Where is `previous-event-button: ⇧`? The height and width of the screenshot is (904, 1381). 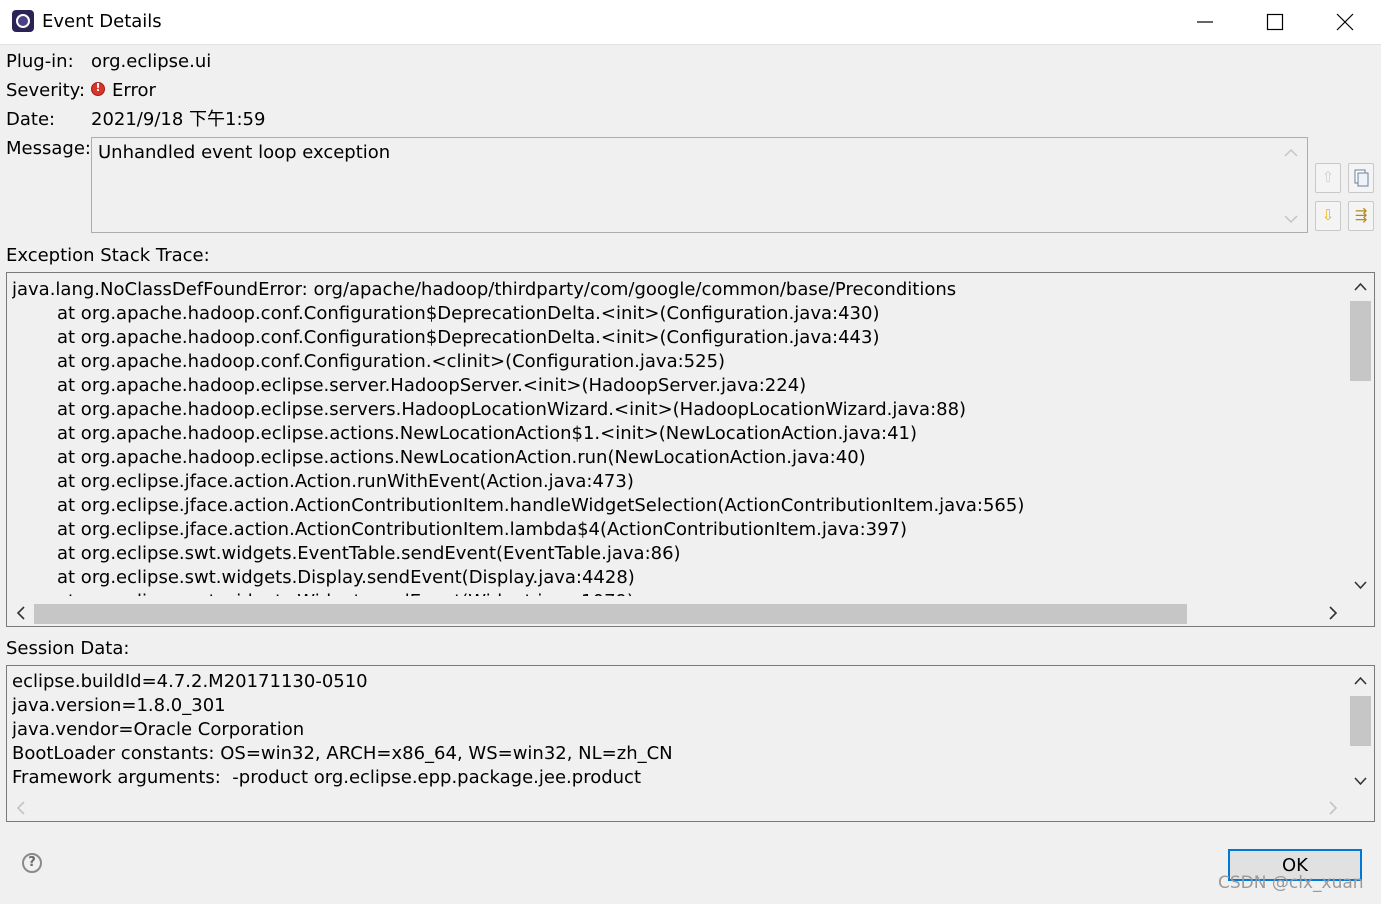
previous-event-button: ⇧ is located at coordinates (1328, 178).